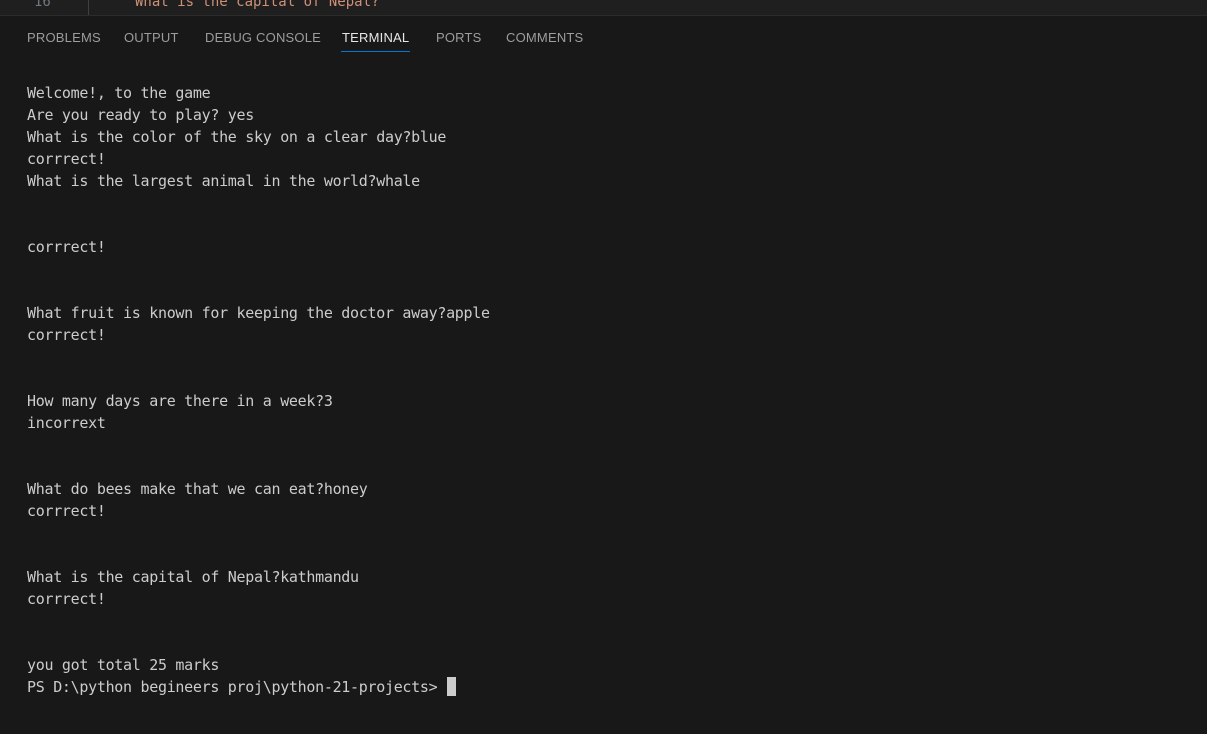 This screenshot has width=1207, height=734. I want to click on line-number: 16, so click(42, 5).